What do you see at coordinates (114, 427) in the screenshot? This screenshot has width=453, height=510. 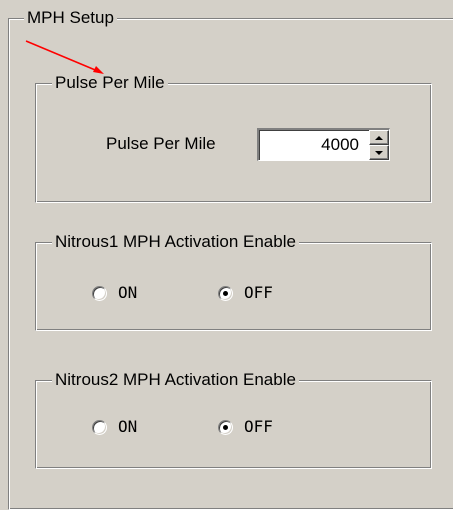 I see `nitrous2-on-radio: ON` at bounding box center [114, 427].